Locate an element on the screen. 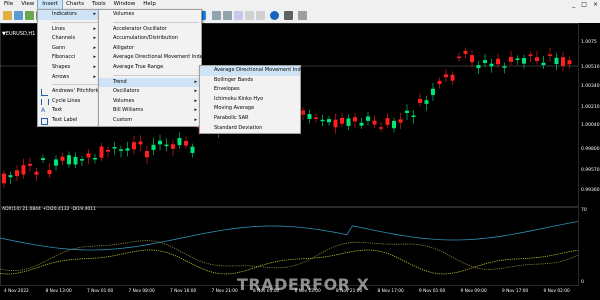 The height and width of the screenshot is (300, 600). price-tick-label: 0.99800 is located at coordinates (590, 149).